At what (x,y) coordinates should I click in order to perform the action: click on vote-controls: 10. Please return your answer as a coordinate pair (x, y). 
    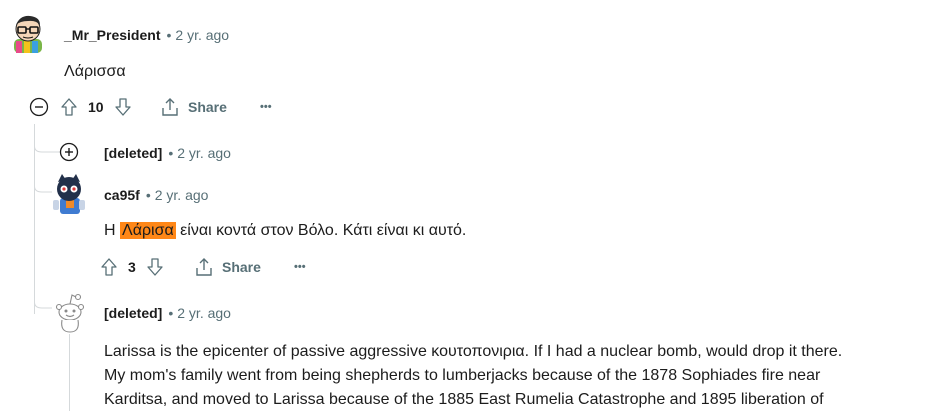
    Looking at the image, I should click on (96, 107).